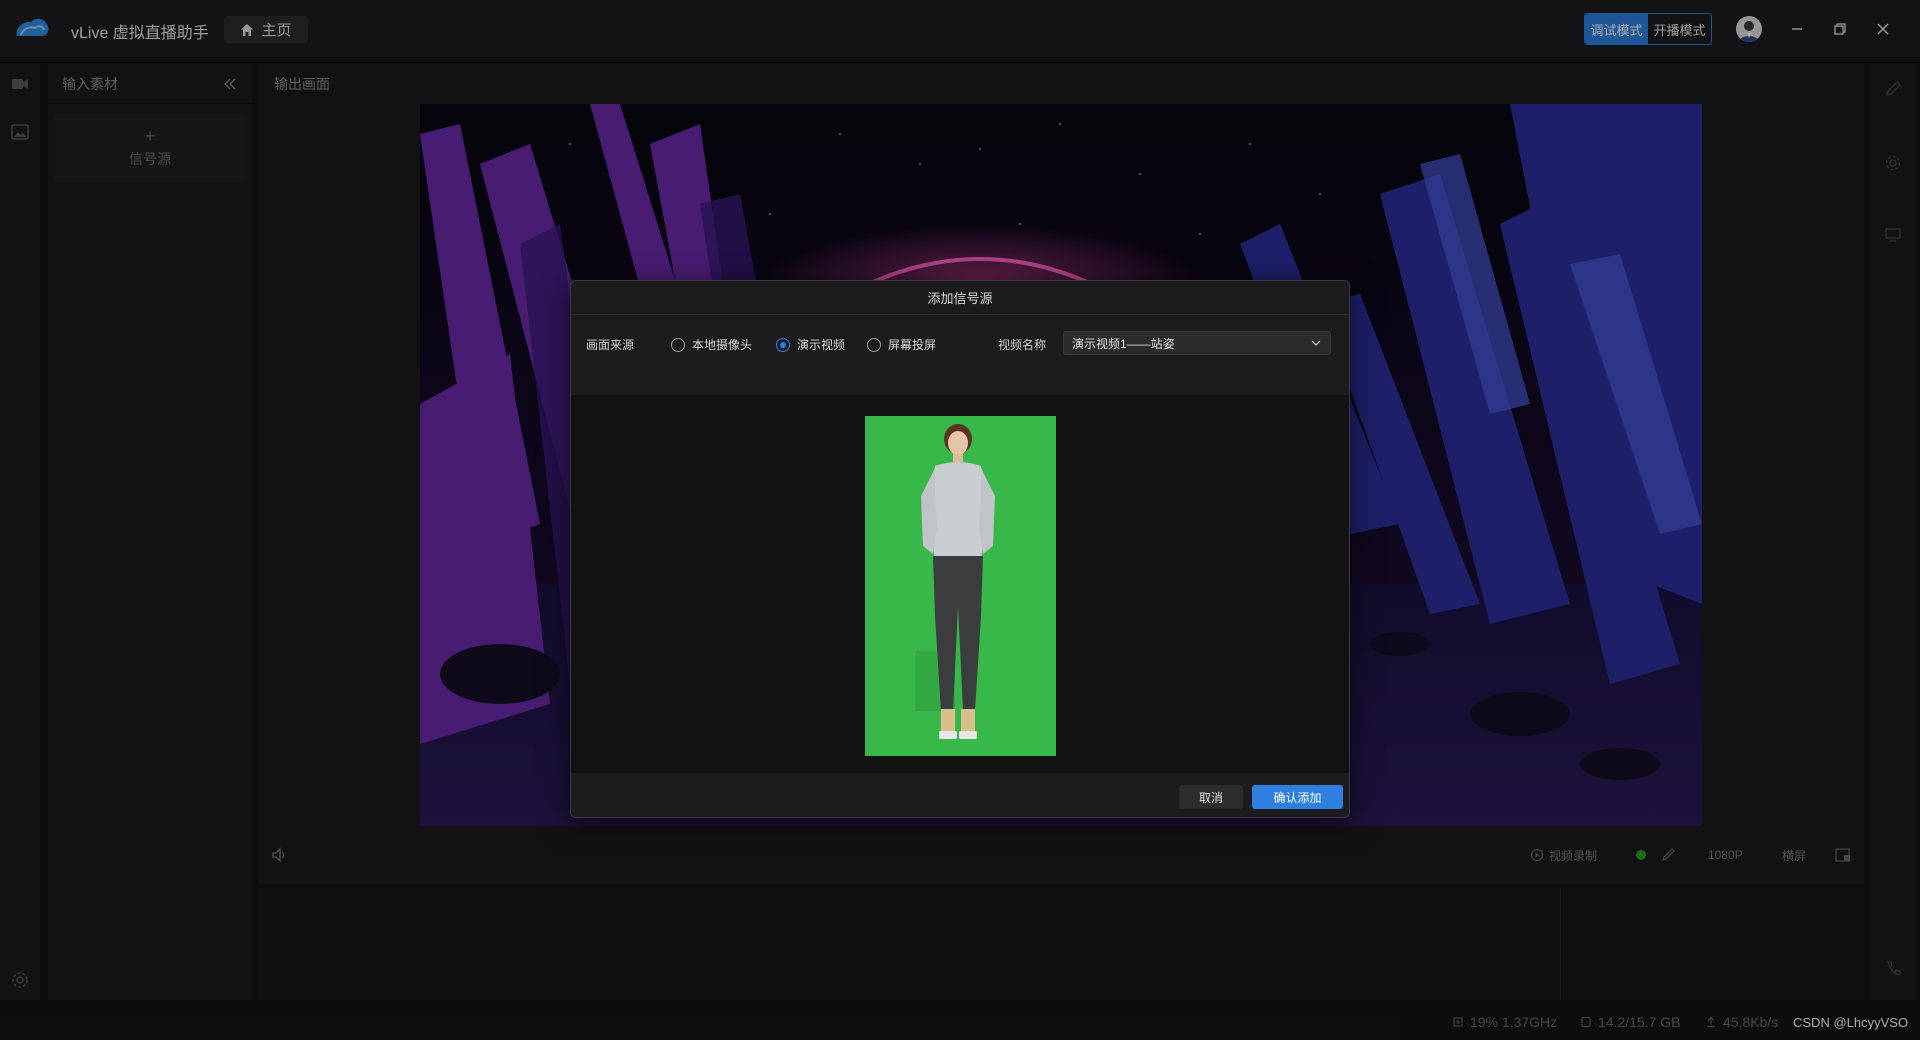 This screenshot has width=1920, height=1040. Describe the element at coordinates (32, 27) in the screenshot. I see `app-logo-icon` at that location.